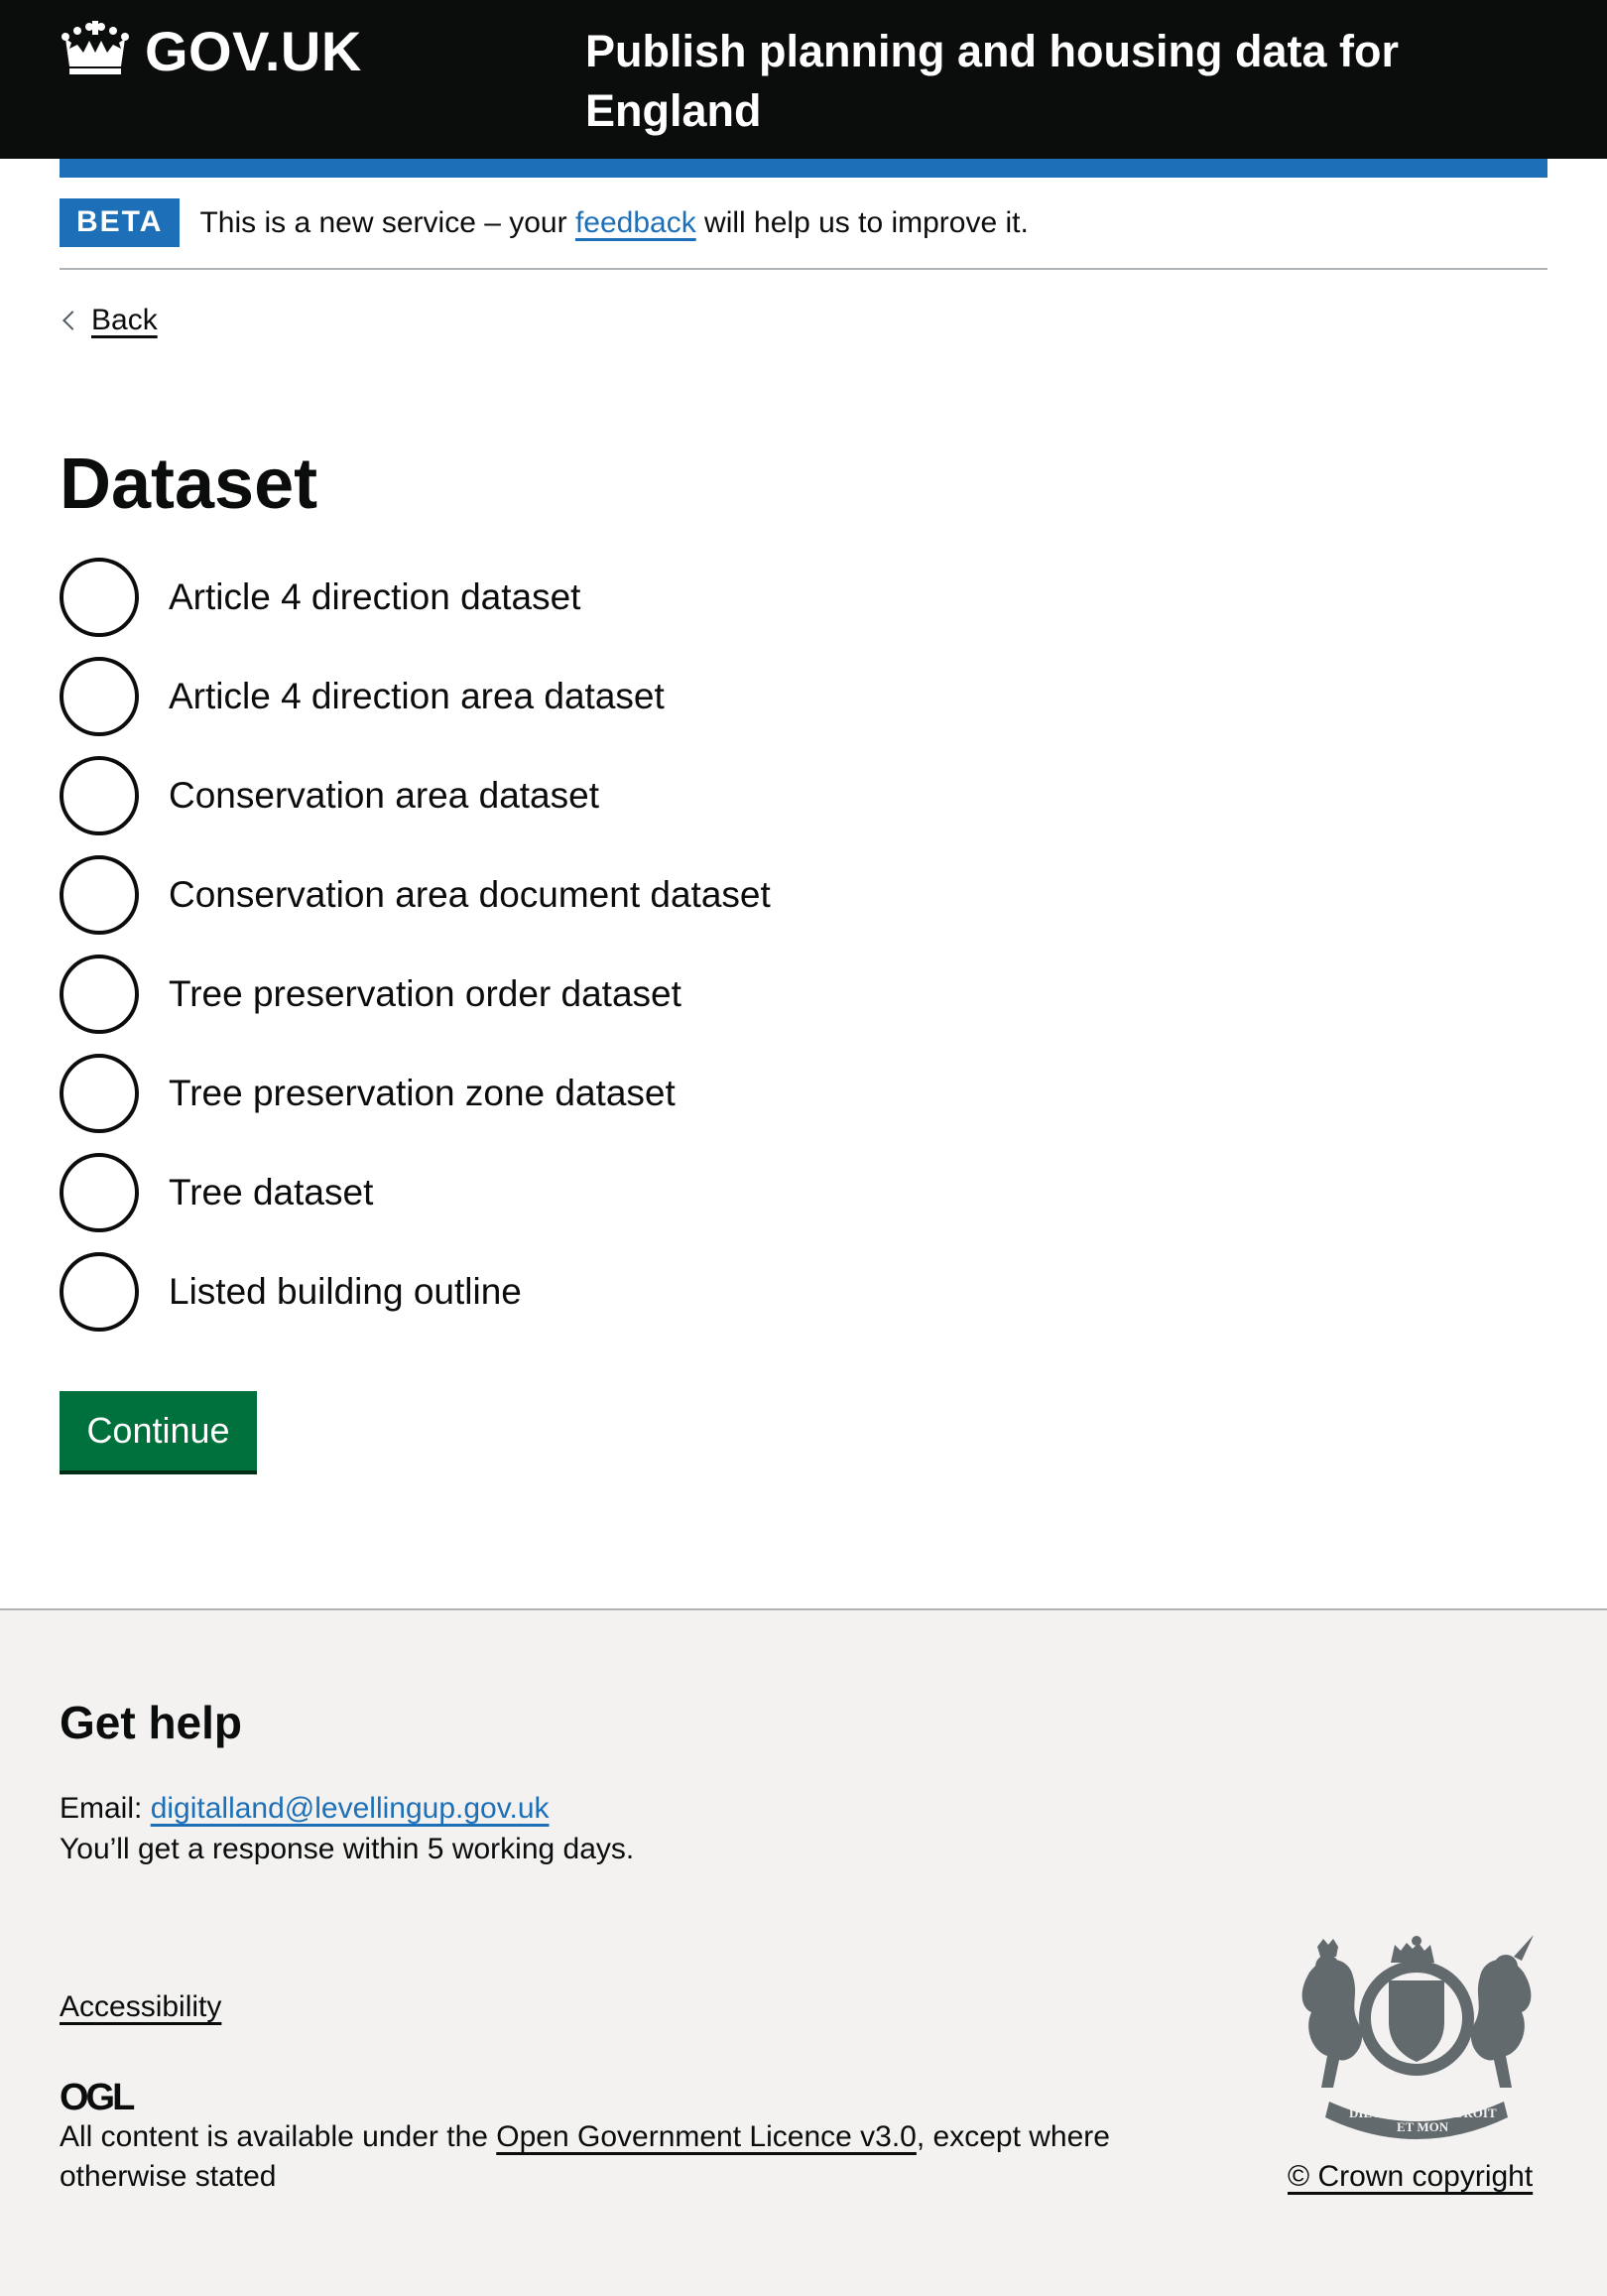 The image size is (1607, 2296). I want to click on radio-label: Conservation area dataset, so click(384, 796).